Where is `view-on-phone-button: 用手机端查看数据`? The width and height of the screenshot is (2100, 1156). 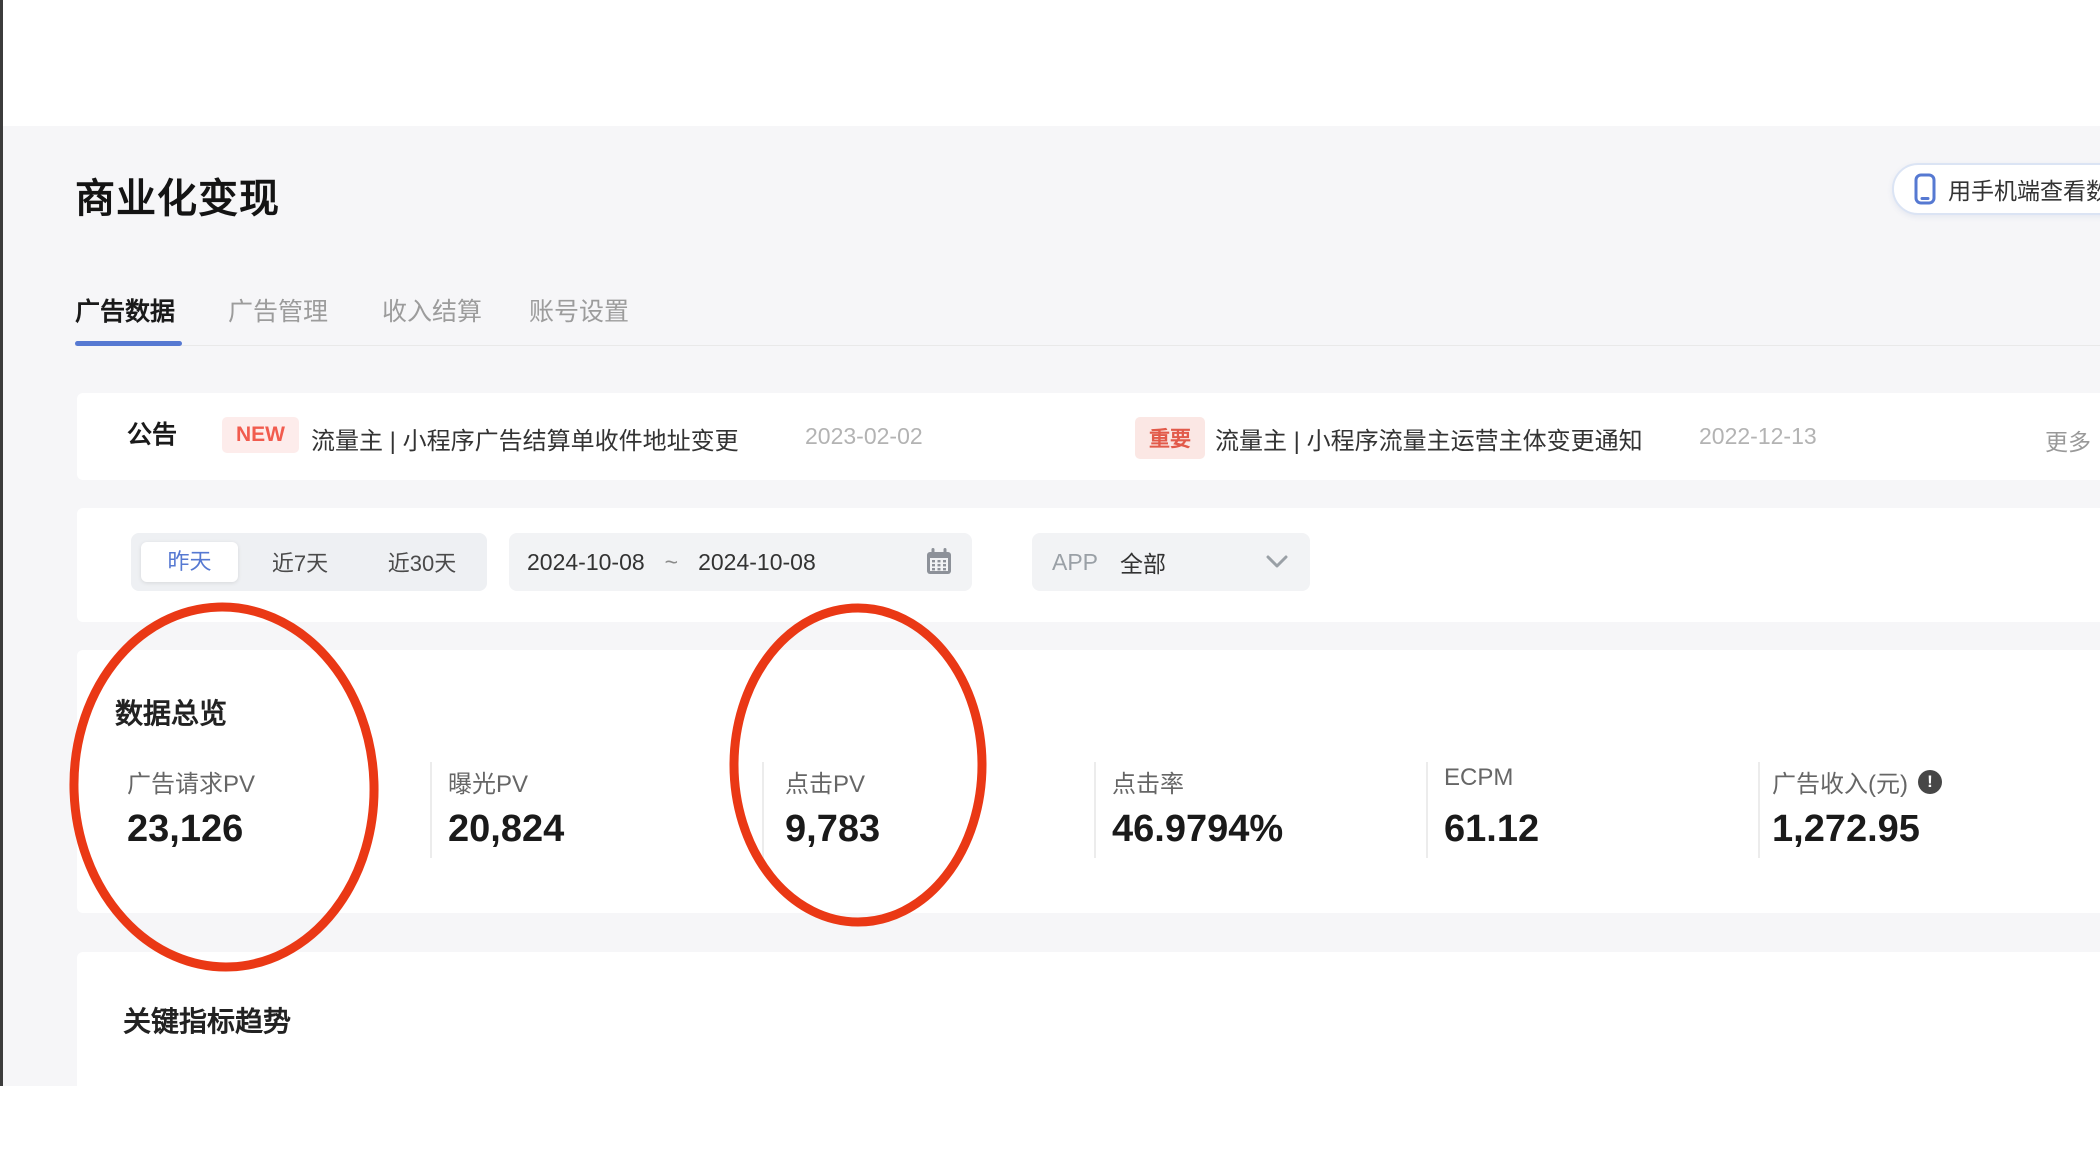 view-on-phone-button: 用手机端查看数据 is located at coordinates (1996, 189).